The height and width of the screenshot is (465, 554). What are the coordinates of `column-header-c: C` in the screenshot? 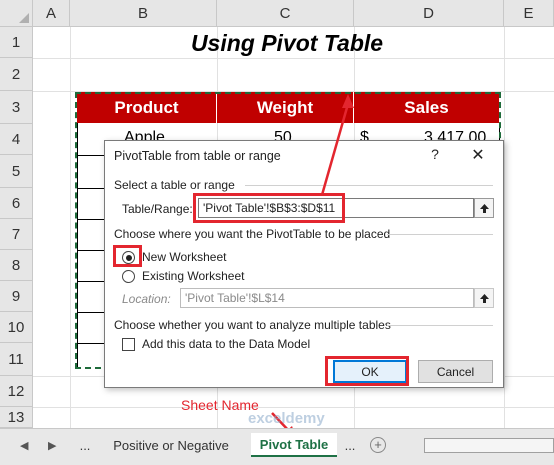 It's located at (285, 13).